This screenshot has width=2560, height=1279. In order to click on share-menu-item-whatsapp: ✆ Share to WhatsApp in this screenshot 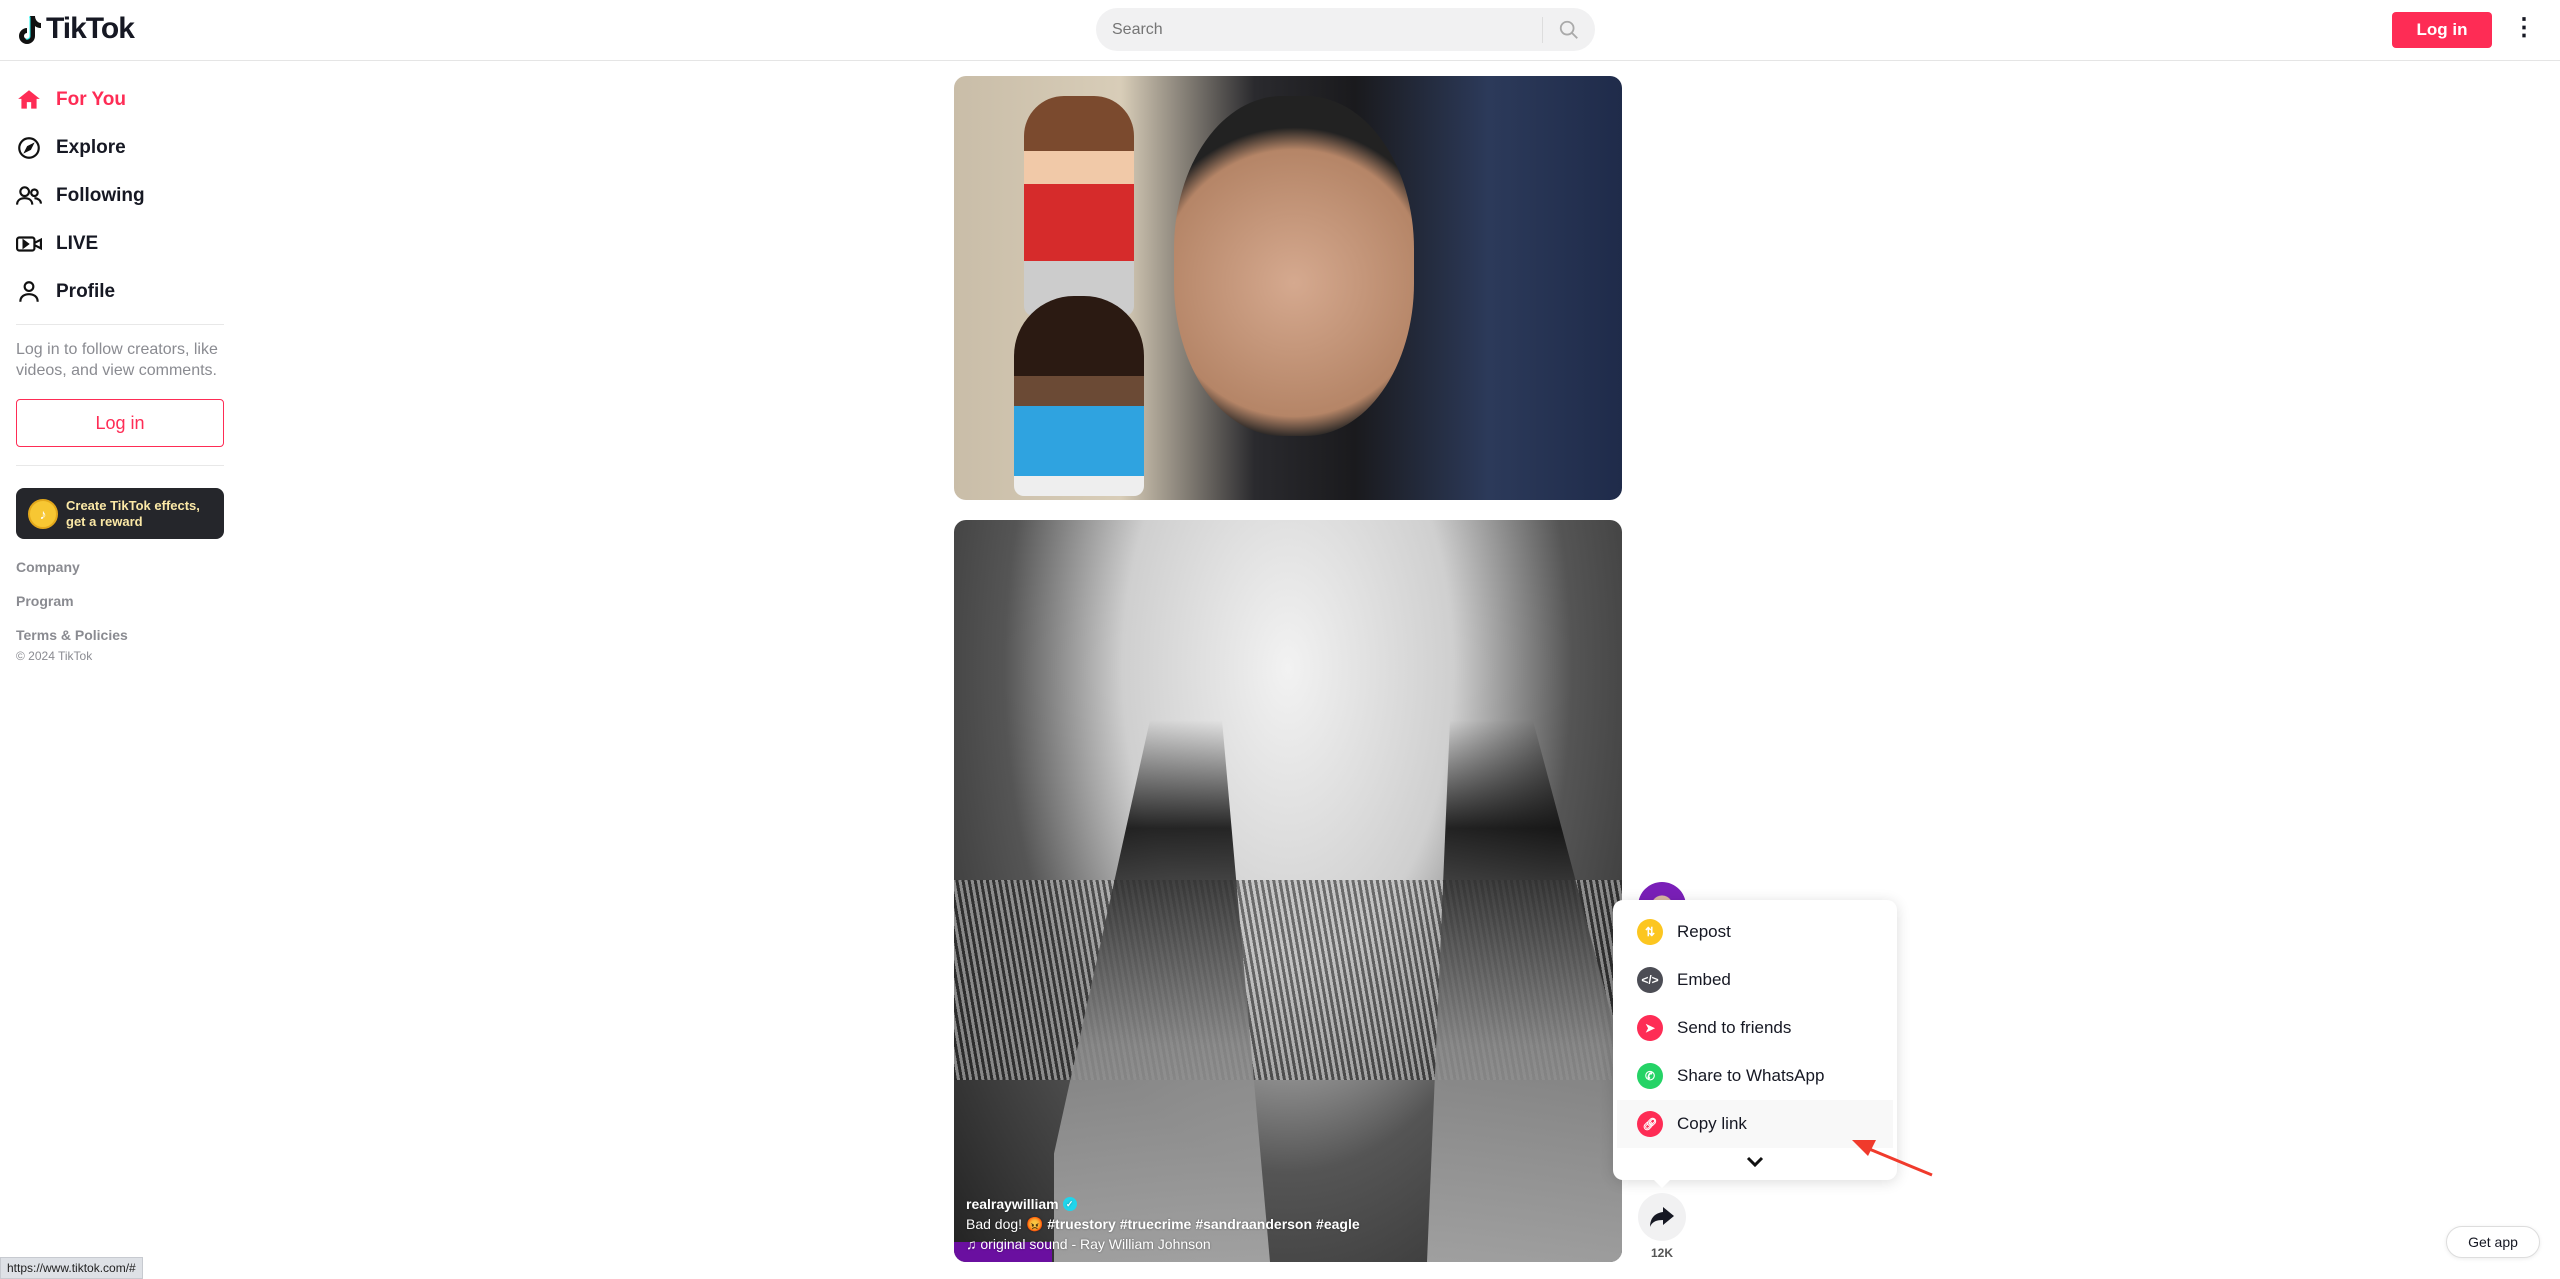, I will do `click(1755, 1076)`.